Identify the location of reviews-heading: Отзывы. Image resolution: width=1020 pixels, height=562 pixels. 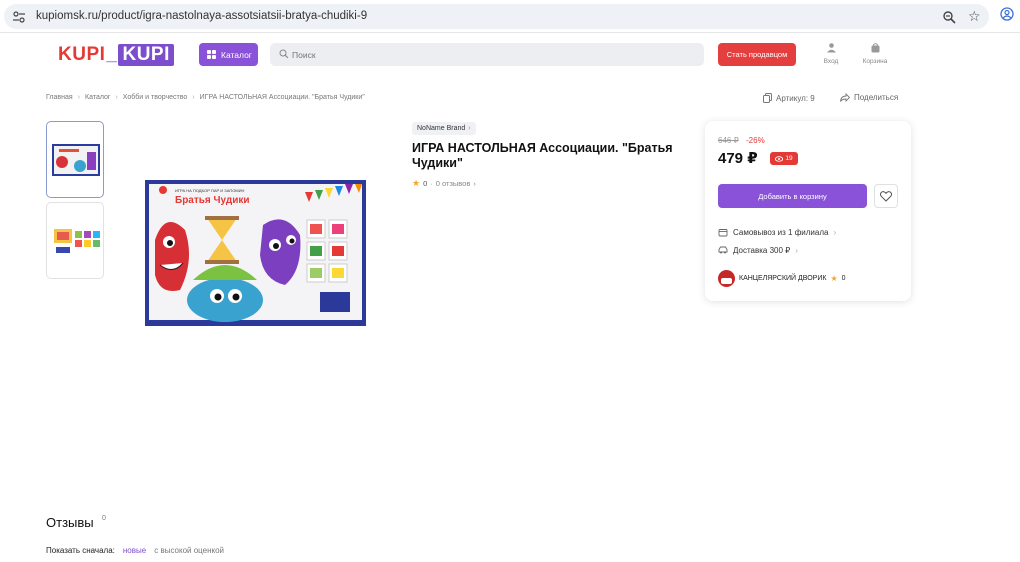
(70, 522).